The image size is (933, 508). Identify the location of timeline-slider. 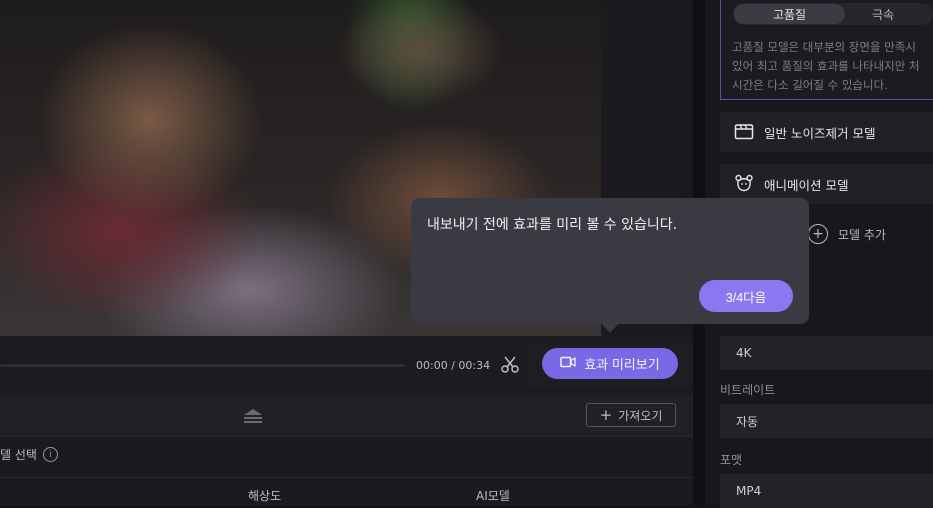
(202, 365).